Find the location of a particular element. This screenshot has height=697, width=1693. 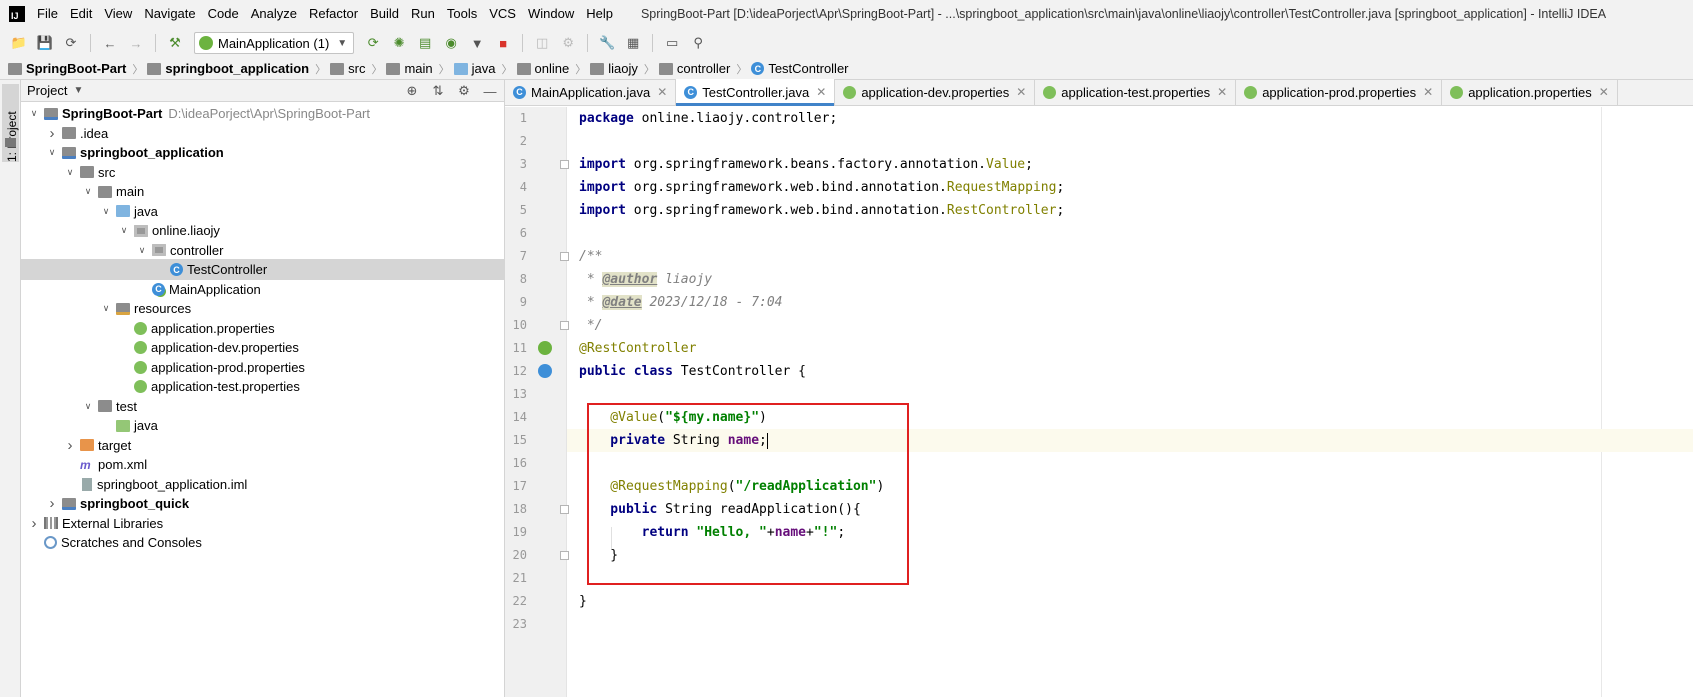

editor-tab: application-test.properties ✕ is located at coordinates (1136, 92).